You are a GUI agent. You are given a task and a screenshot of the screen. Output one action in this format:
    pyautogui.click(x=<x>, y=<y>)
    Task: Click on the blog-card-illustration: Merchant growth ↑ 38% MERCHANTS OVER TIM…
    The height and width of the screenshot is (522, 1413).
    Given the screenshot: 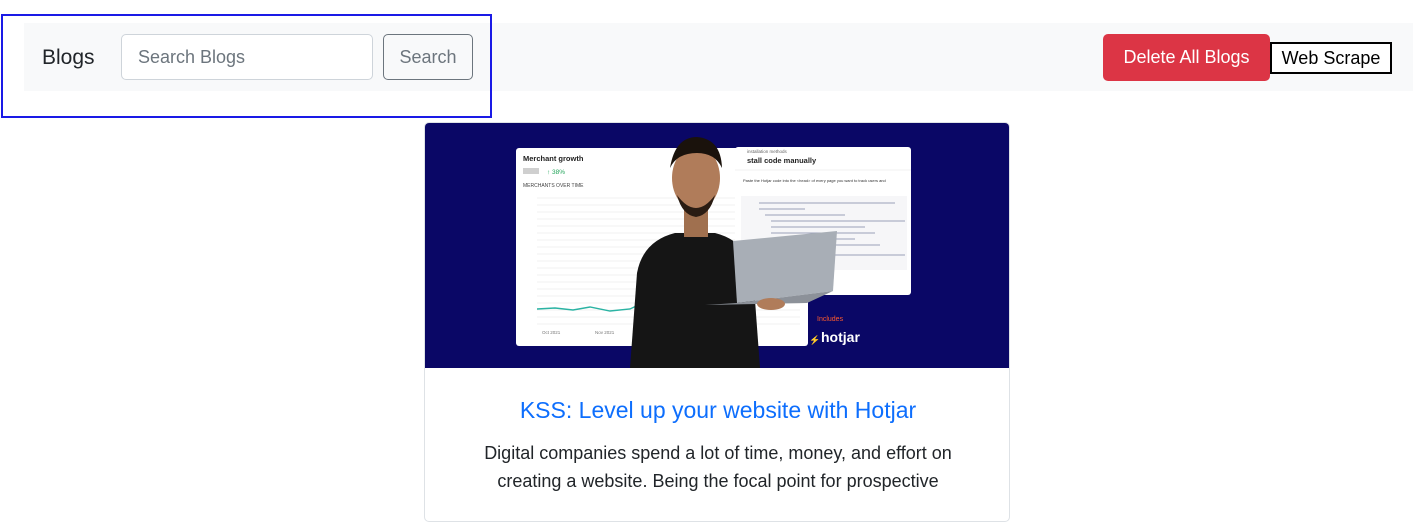 What is the action you would take?
    pyautogui.click(x=713, y=252)
    